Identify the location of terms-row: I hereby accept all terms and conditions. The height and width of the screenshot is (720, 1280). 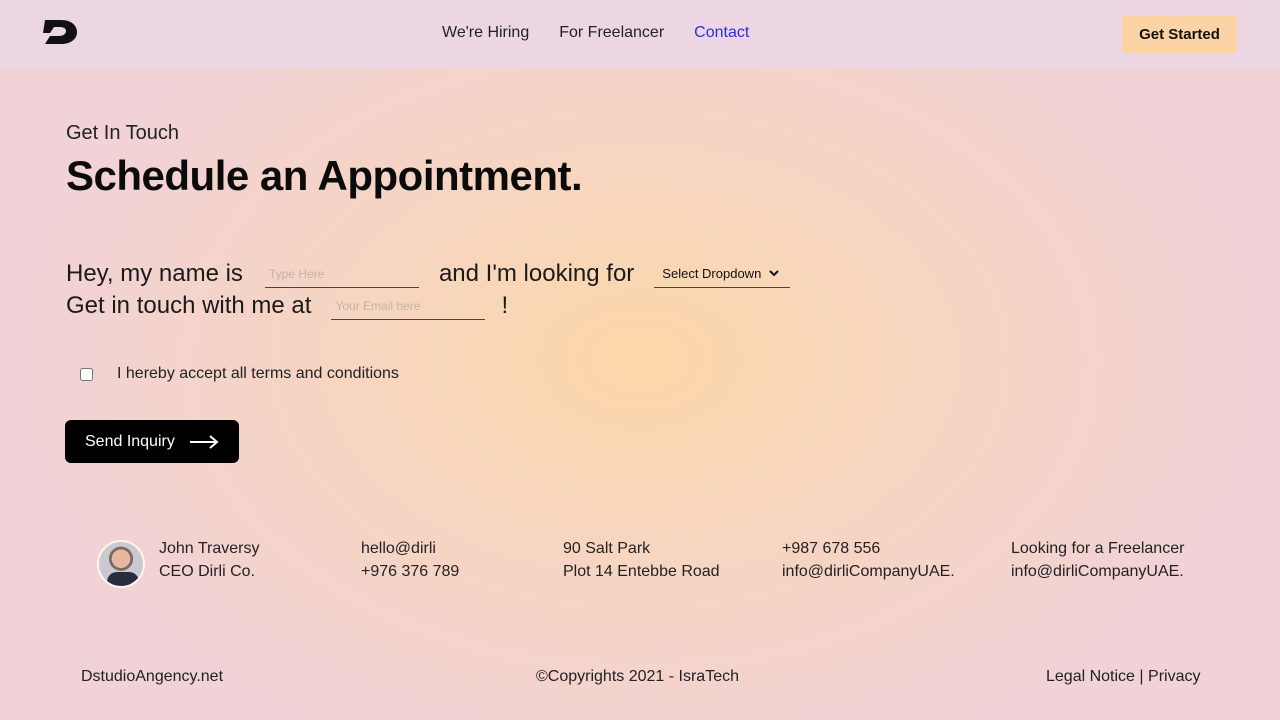
(239, 374).